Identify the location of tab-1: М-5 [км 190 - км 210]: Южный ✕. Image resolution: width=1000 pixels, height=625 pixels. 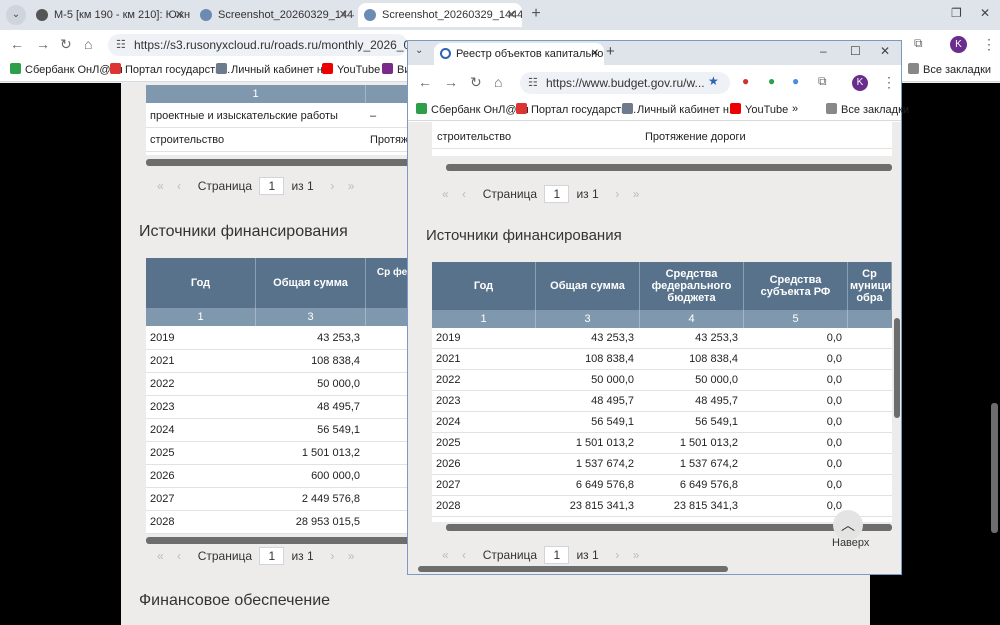
(110, 15).